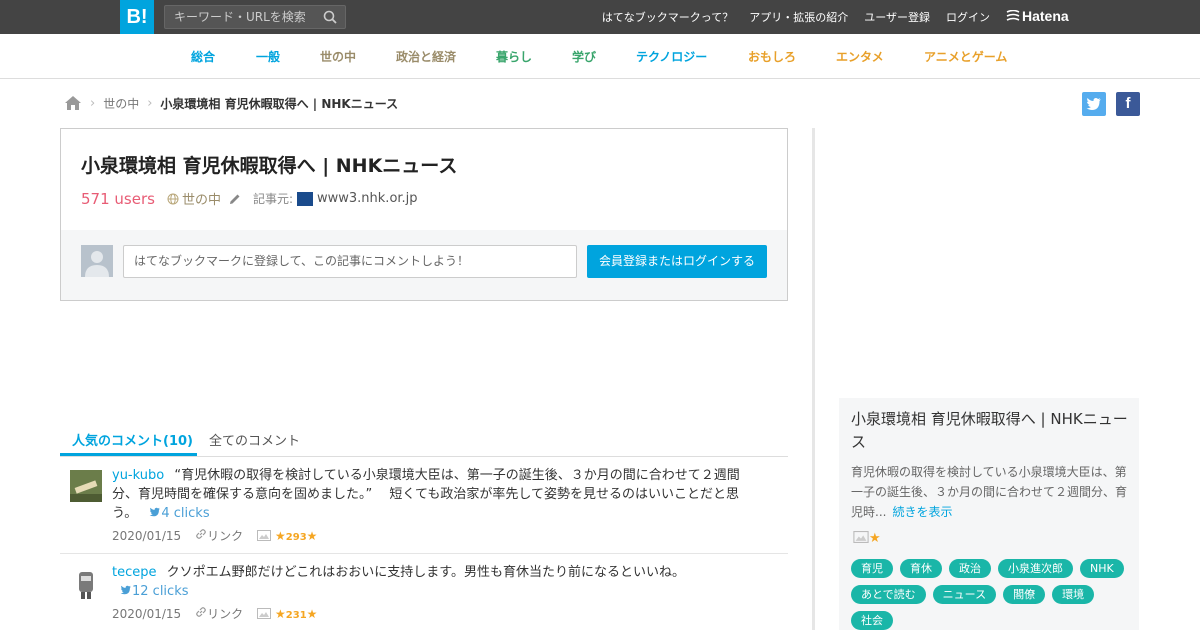 The width and height of the screenshot is (1200, 630). What do you see at coordinates (1045, 16) in the screenshot?
I see `hatena-brand-text: Hatena` at bounding box center [1045, 16].